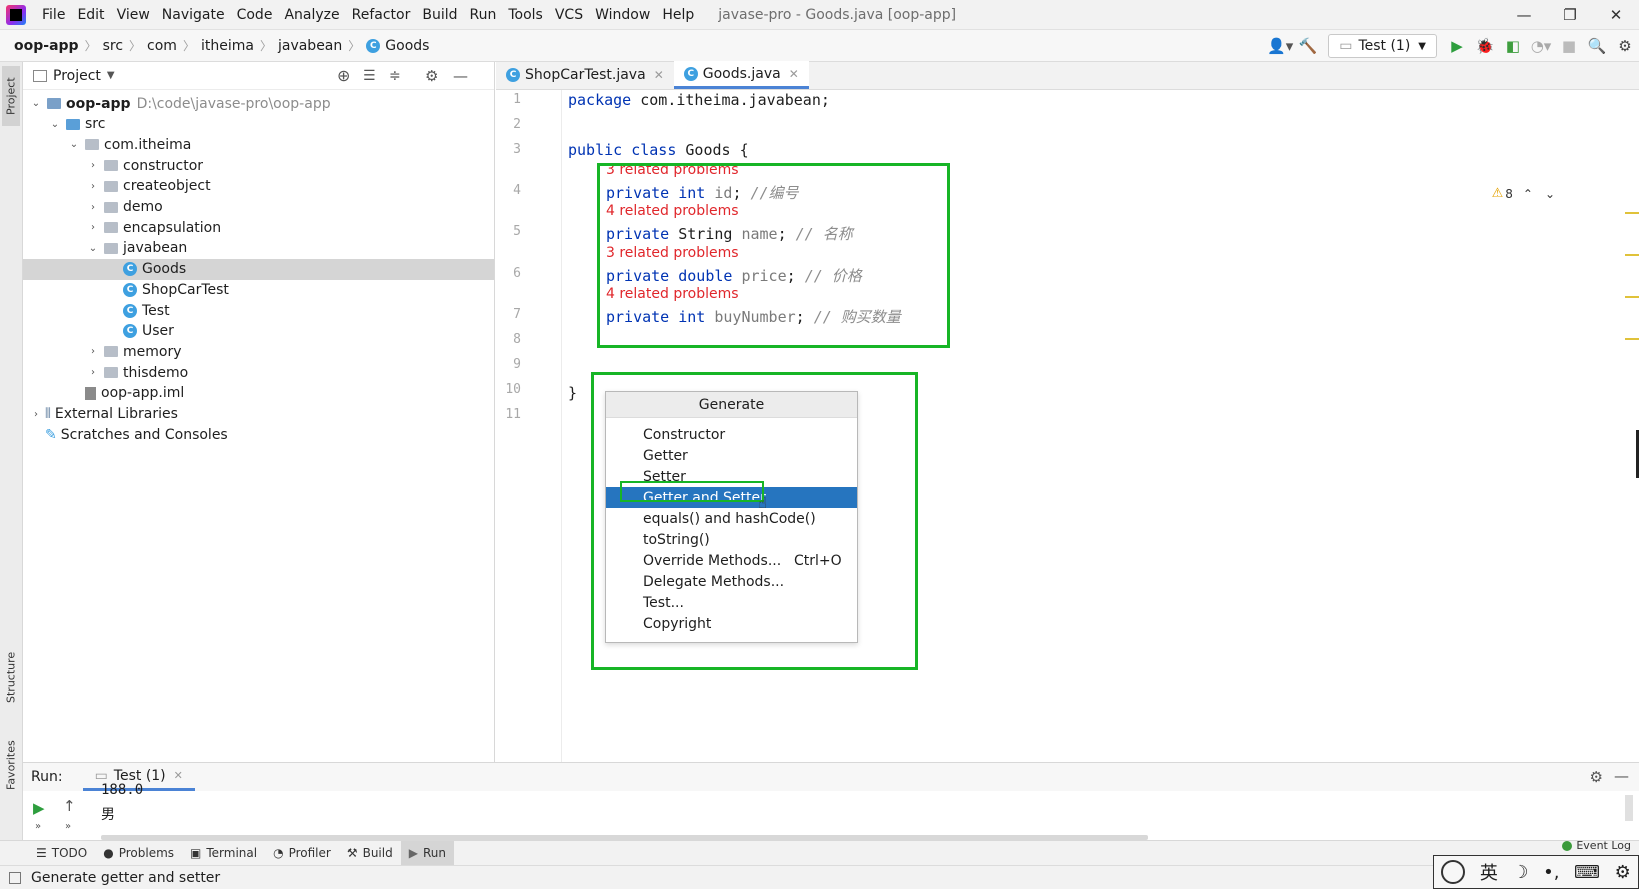 This screenshot has height=889, width=1639. I want to click on inspection-widget: ⚠ 8 ⌃ ⌄, so click(1523, 193).